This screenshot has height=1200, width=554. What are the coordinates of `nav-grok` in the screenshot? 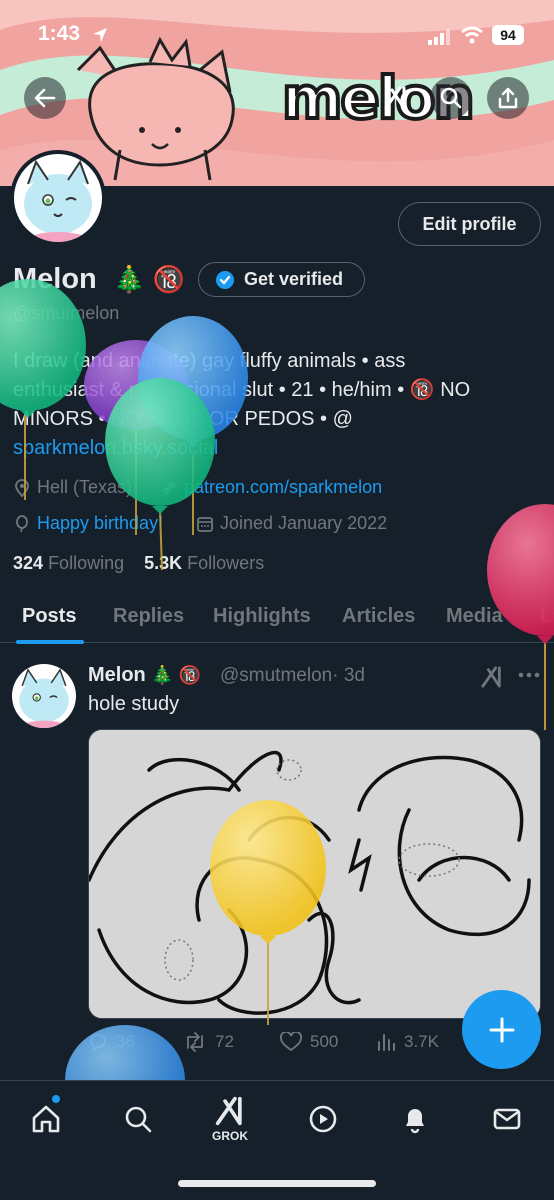 It's located at (230, 1111).